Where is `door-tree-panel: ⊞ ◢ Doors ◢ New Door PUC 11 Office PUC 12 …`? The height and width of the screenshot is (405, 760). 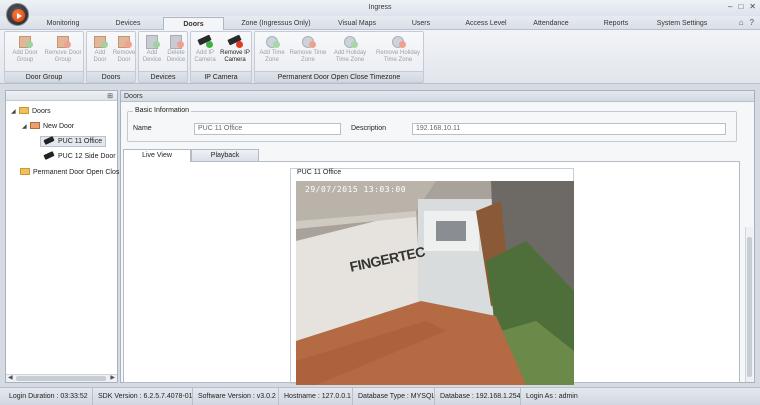 door-tree-panel: ⊞ ◢ Doors ◢ New Door PUC 11 Office PUC 12 … is located at coordinates (62, 236).